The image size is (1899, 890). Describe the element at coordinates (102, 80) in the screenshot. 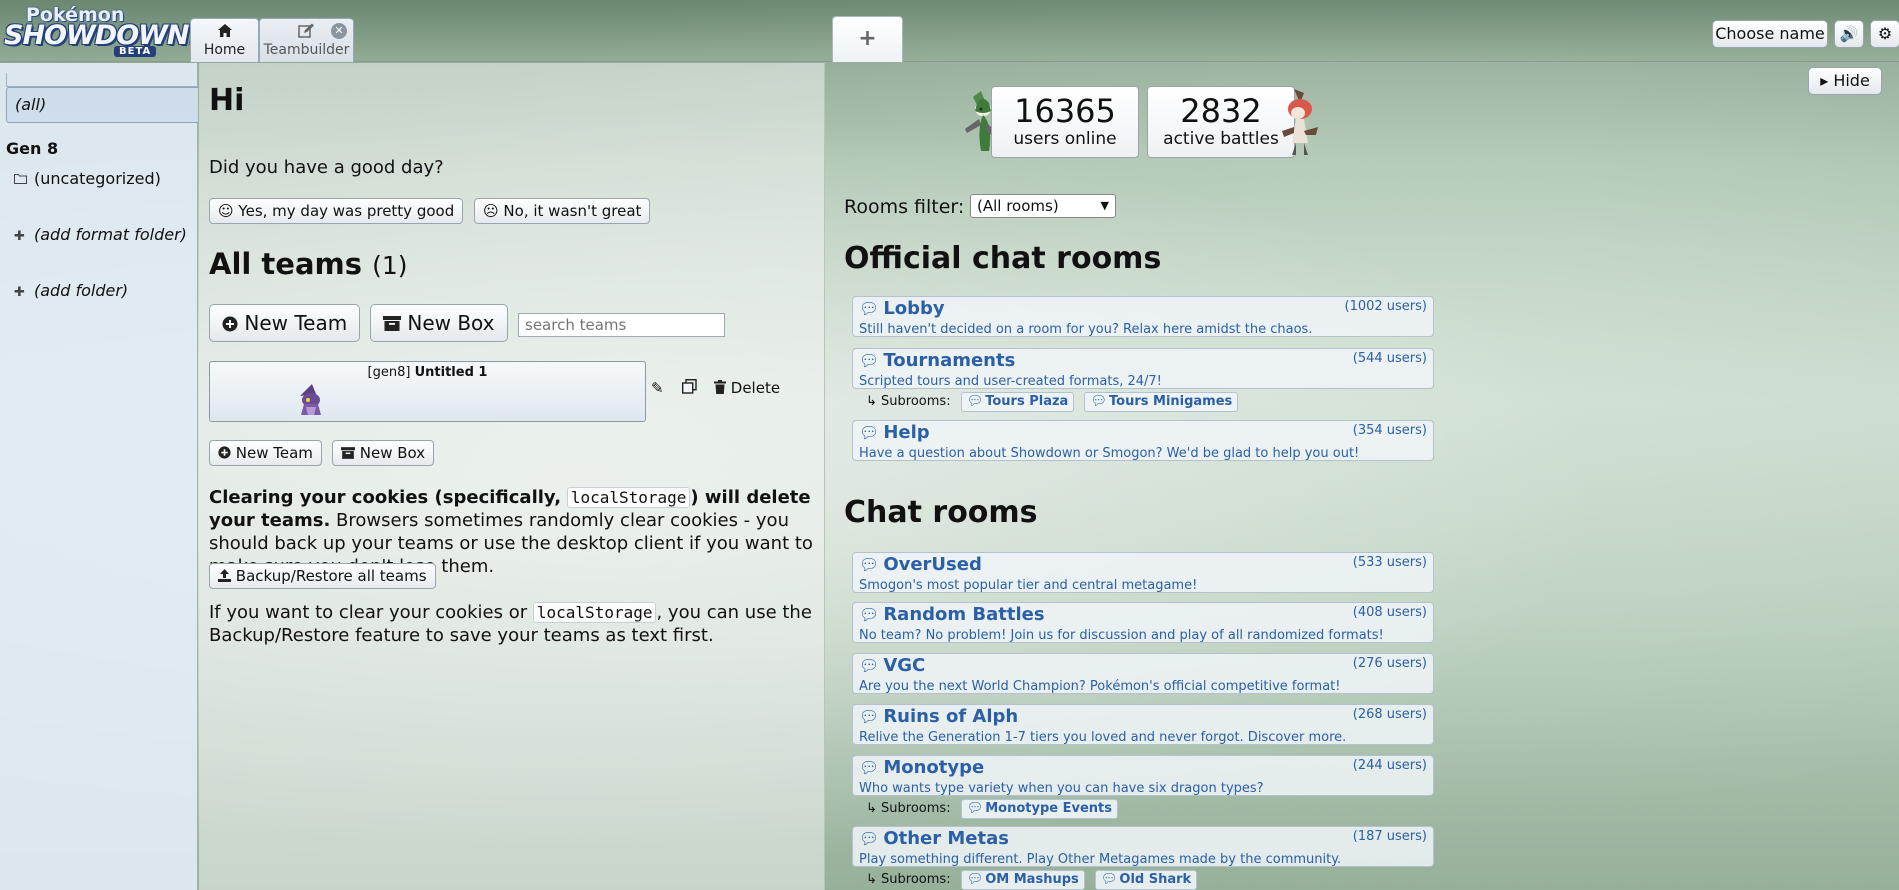

I see `folder-divider` at that location.